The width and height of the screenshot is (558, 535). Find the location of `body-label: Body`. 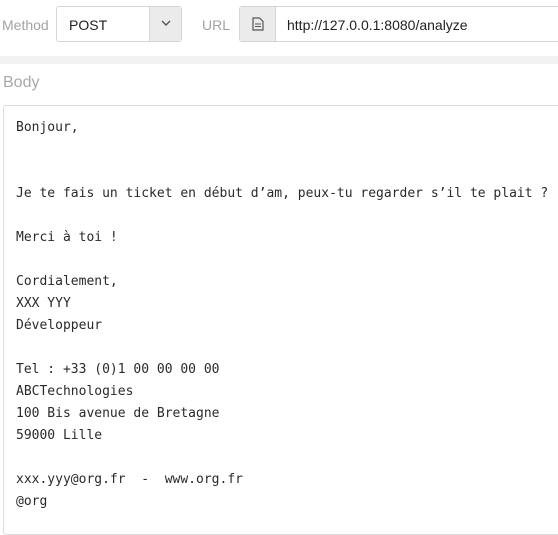

body-label: Body is located at coordinates (21, 82).